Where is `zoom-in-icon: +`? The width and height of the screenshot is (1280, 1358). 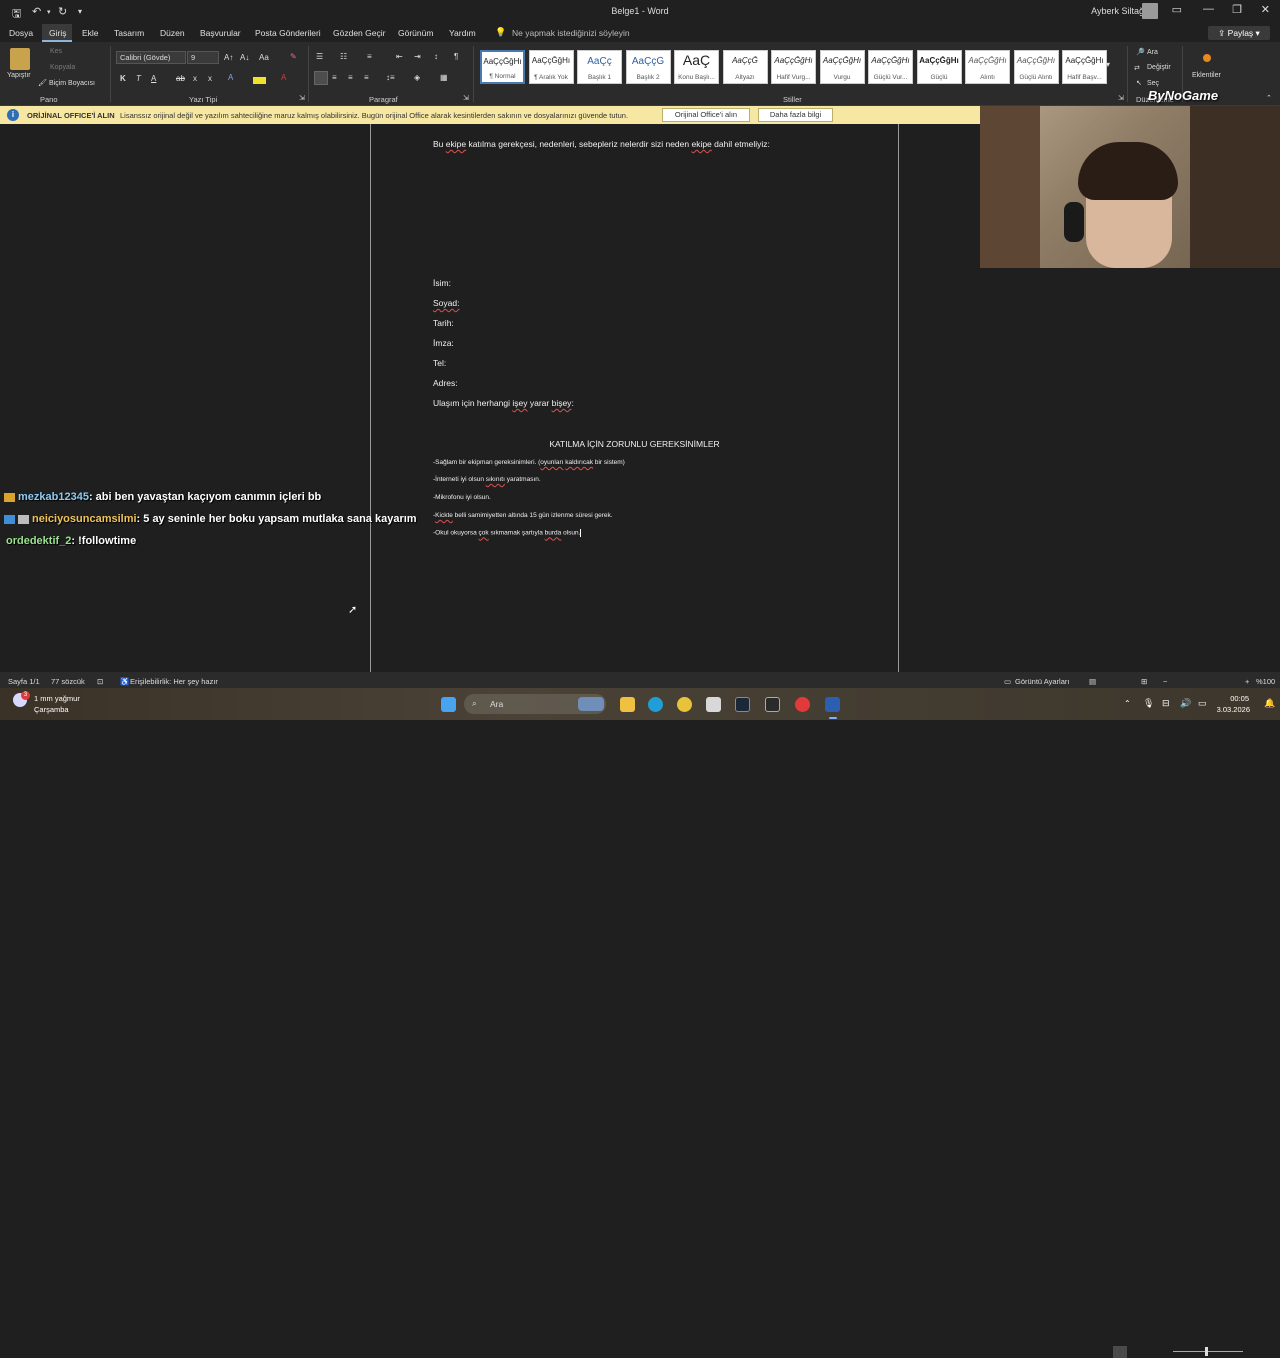 zoom-in-icon: + is located at coordinates (1247, 681).